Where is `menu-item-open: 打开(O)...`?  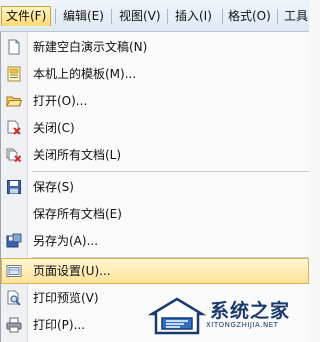 menu-item-open: 打开(O)... is located at coordinates (155, 101).